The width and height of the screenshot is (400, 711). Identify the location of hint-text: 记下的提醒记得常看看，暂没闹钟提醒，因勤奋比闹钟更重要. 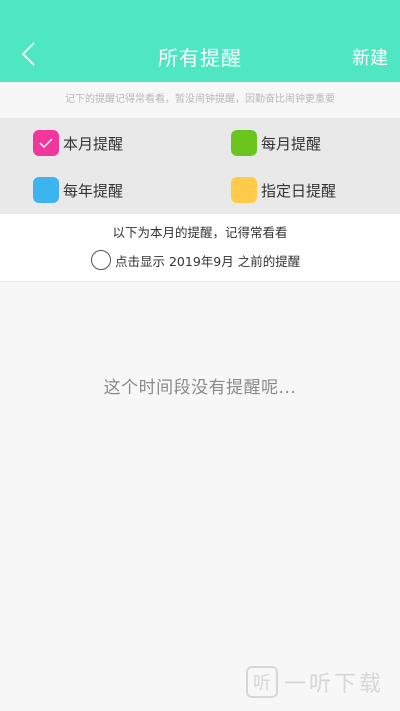
(200, 100).